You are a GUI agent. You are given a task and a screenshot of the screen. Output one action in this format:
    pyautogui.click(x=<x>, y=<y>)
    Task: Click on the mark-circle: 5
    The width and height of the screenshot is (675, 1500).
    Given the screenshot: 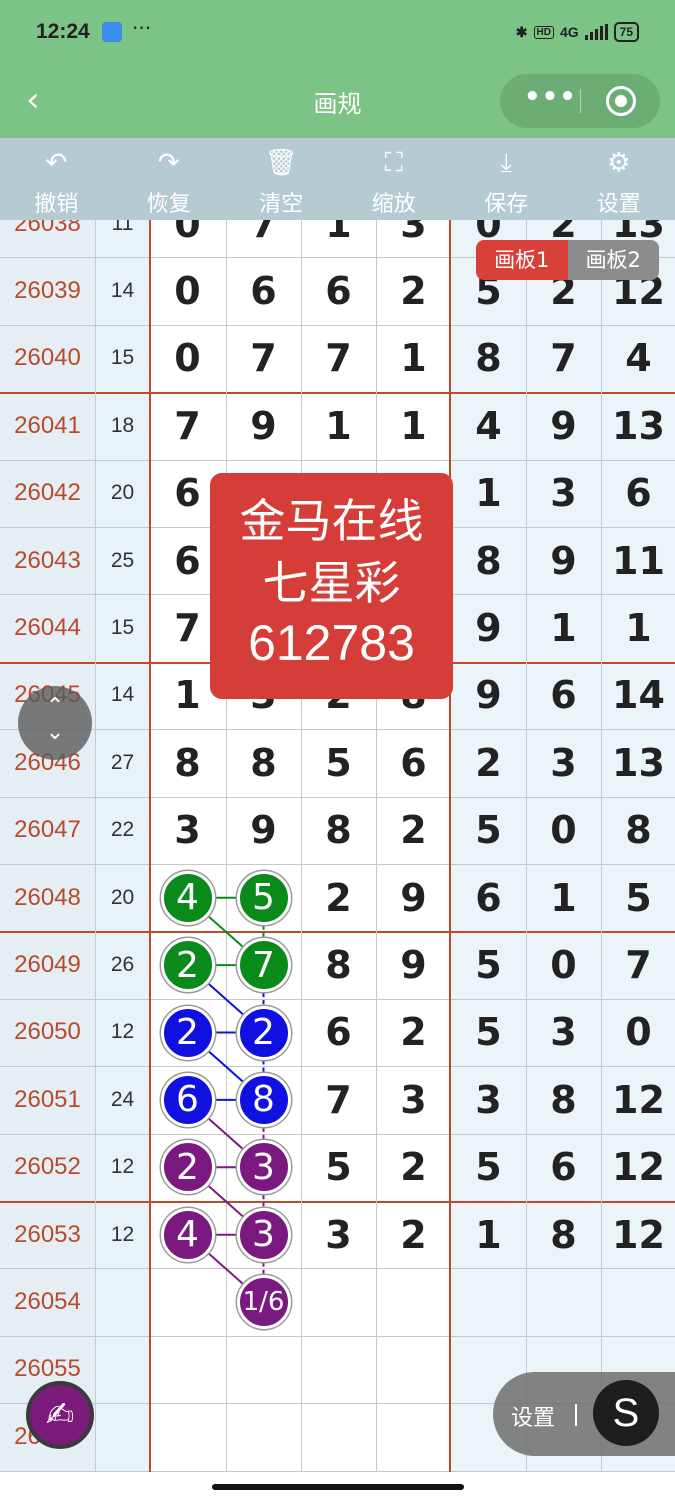 What is the action you would take?
    pyautogui.click(x=263, y=897)
    